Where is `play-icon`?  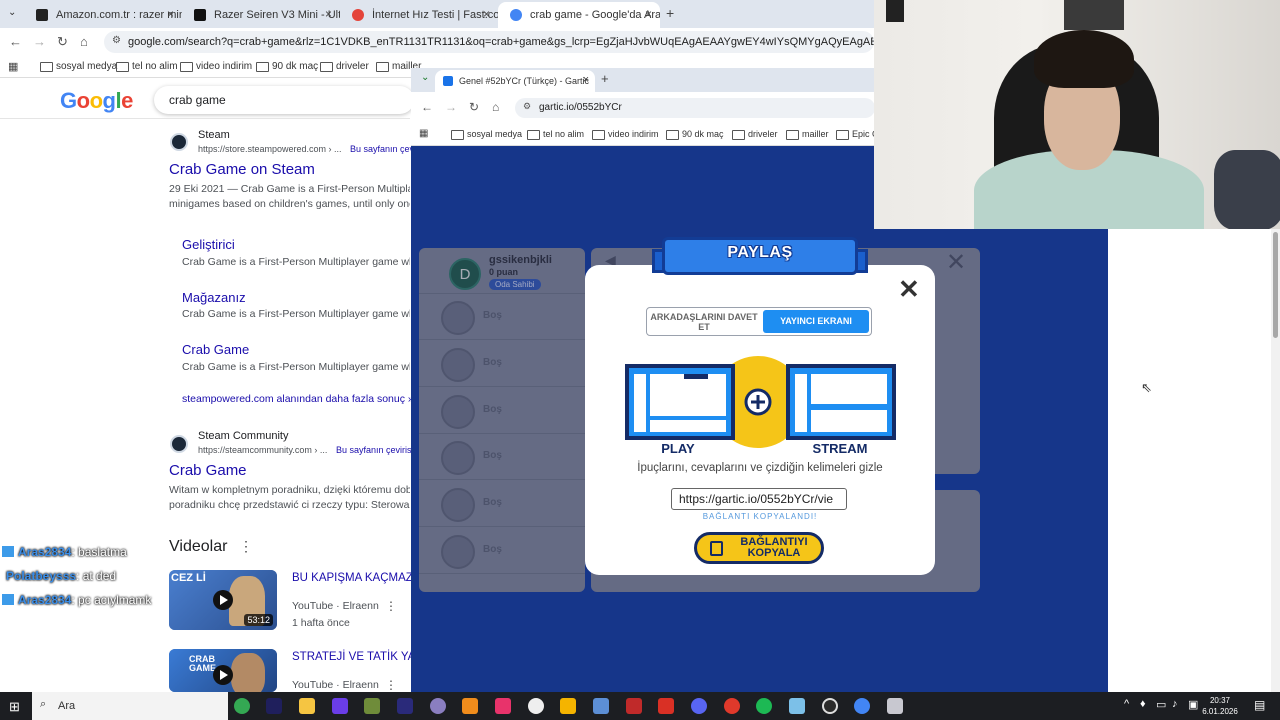
play-icon is located at coordinates (223, 600).